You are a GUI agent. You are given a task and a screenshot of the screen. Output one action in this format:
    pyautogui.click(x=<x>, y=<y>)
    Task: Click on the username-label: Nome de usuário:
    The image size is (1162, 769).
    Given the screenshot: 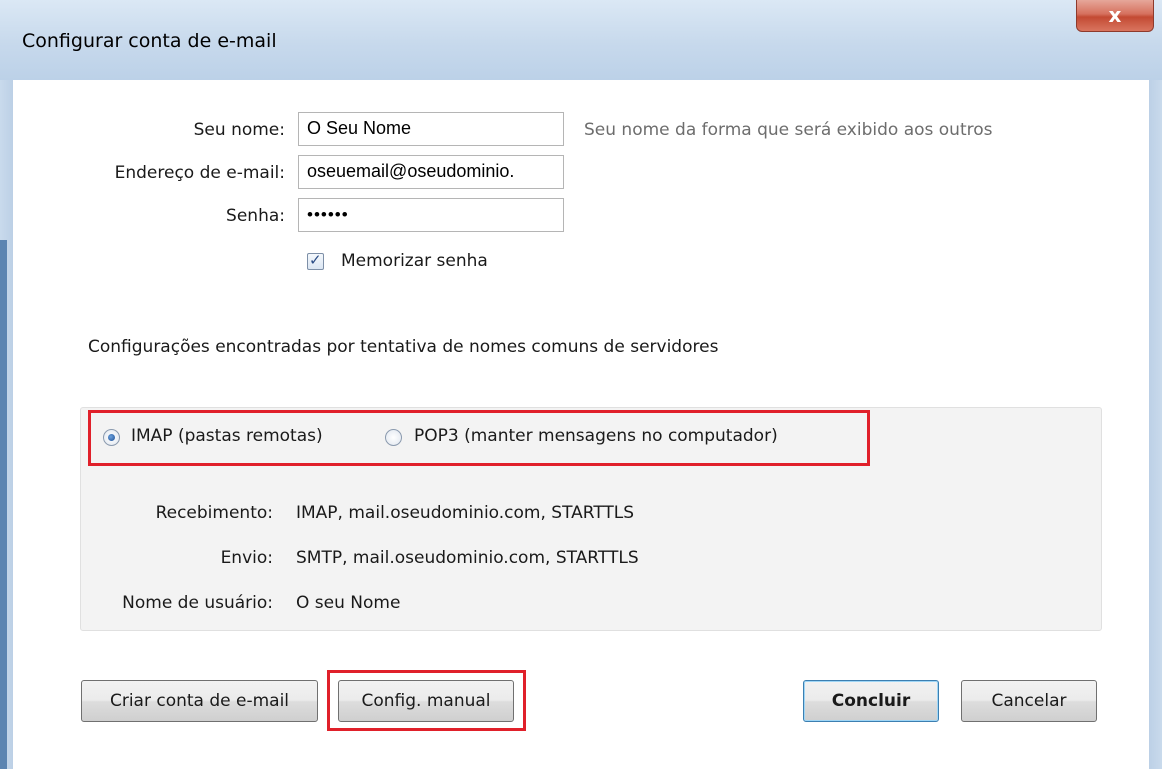 What is the action you would take?
    pyautogui.click(x=197, y=603)
    